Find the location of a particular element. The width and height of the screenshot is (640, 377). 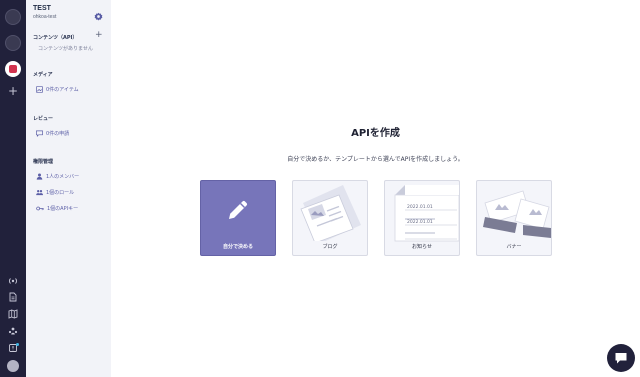

notification-dot is located at coordinates (17, 344).